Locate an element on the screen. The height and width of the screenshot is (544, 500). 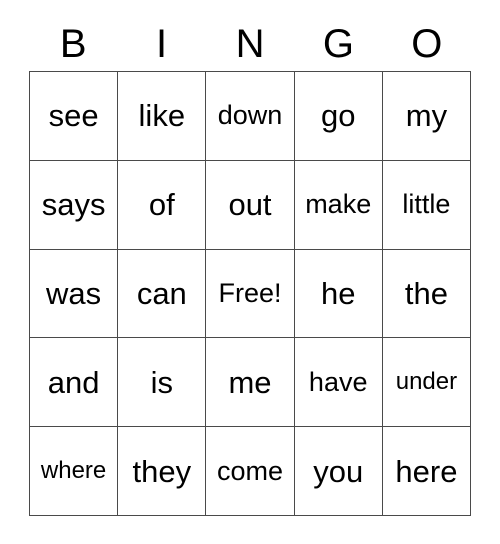
bingo-cell-i1: like is located at coordinates (162, 116).